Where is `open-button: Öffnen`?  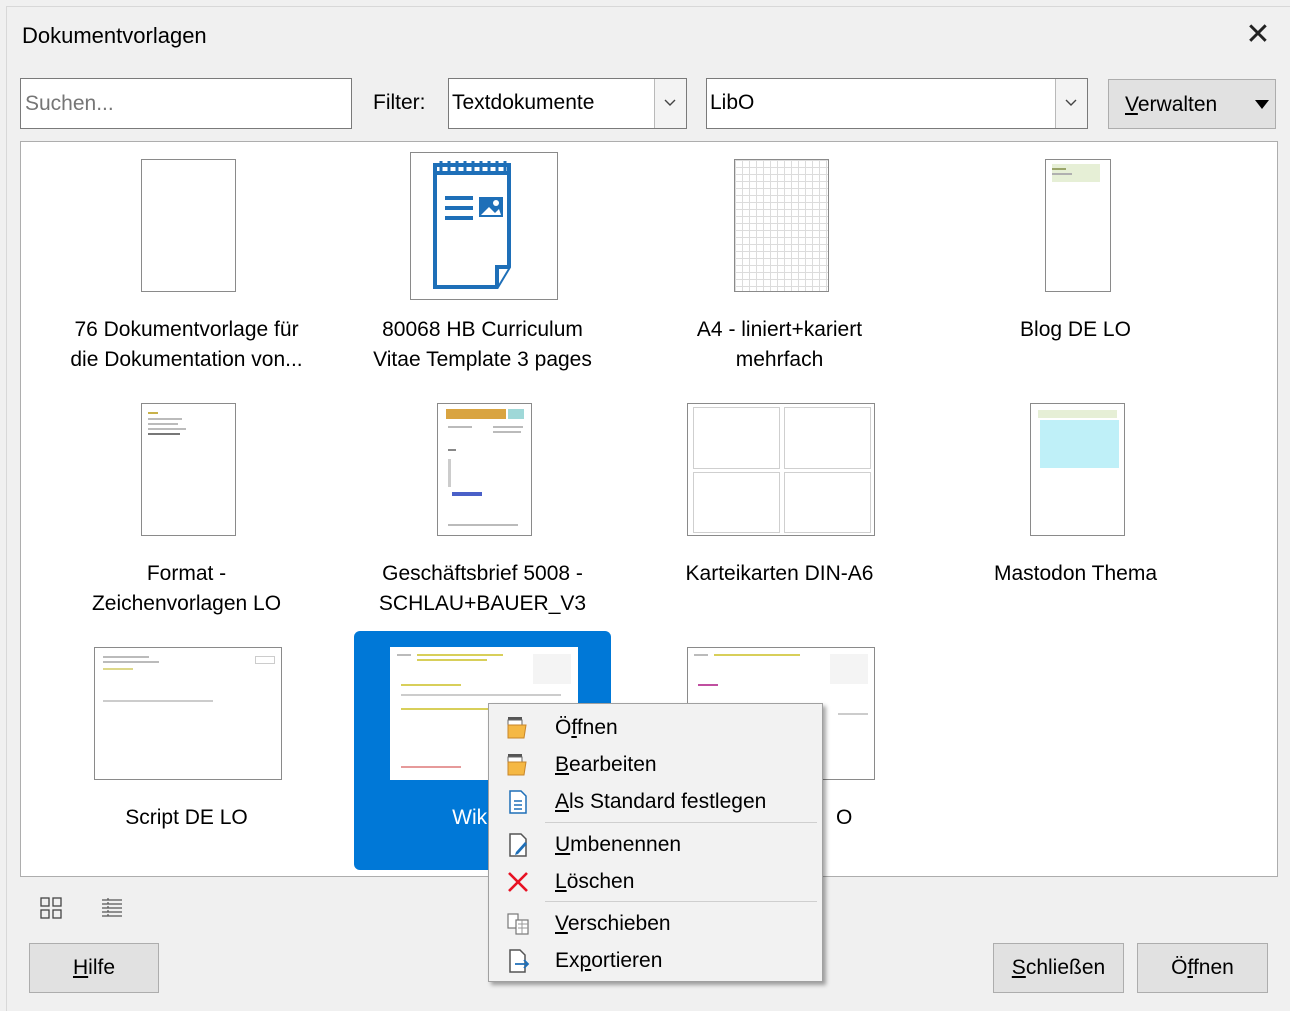
open-button: Öffnen is located at coordinates (1202, 968).